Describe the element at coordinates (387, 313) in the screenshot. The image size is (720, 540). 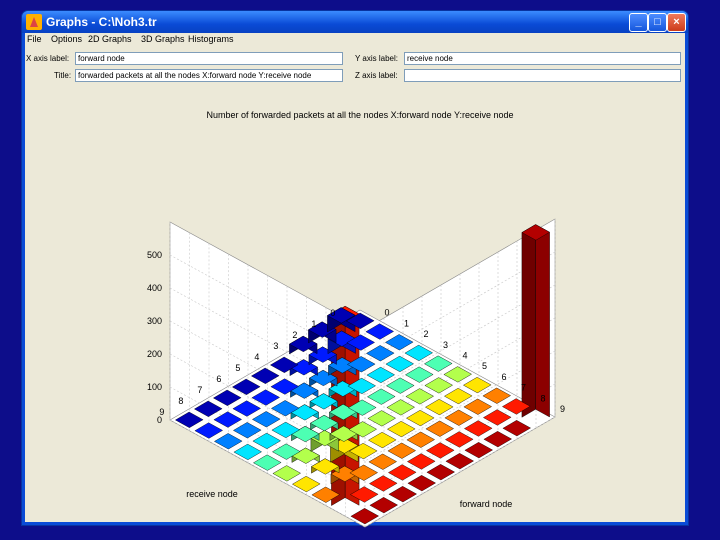
I see `x-tick-label: 0` at that location.